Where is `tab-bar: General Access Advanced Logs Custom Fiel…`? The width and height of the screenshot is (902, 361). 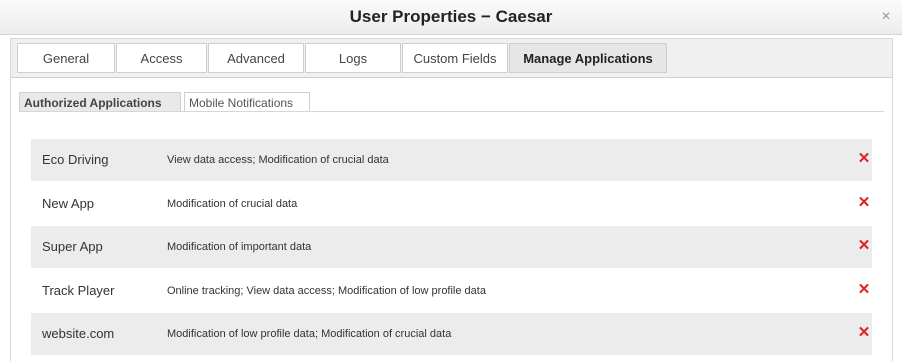
tab-bar: General Access Advanced Logs Custom Fiel… is located at coordinates (451, 58).